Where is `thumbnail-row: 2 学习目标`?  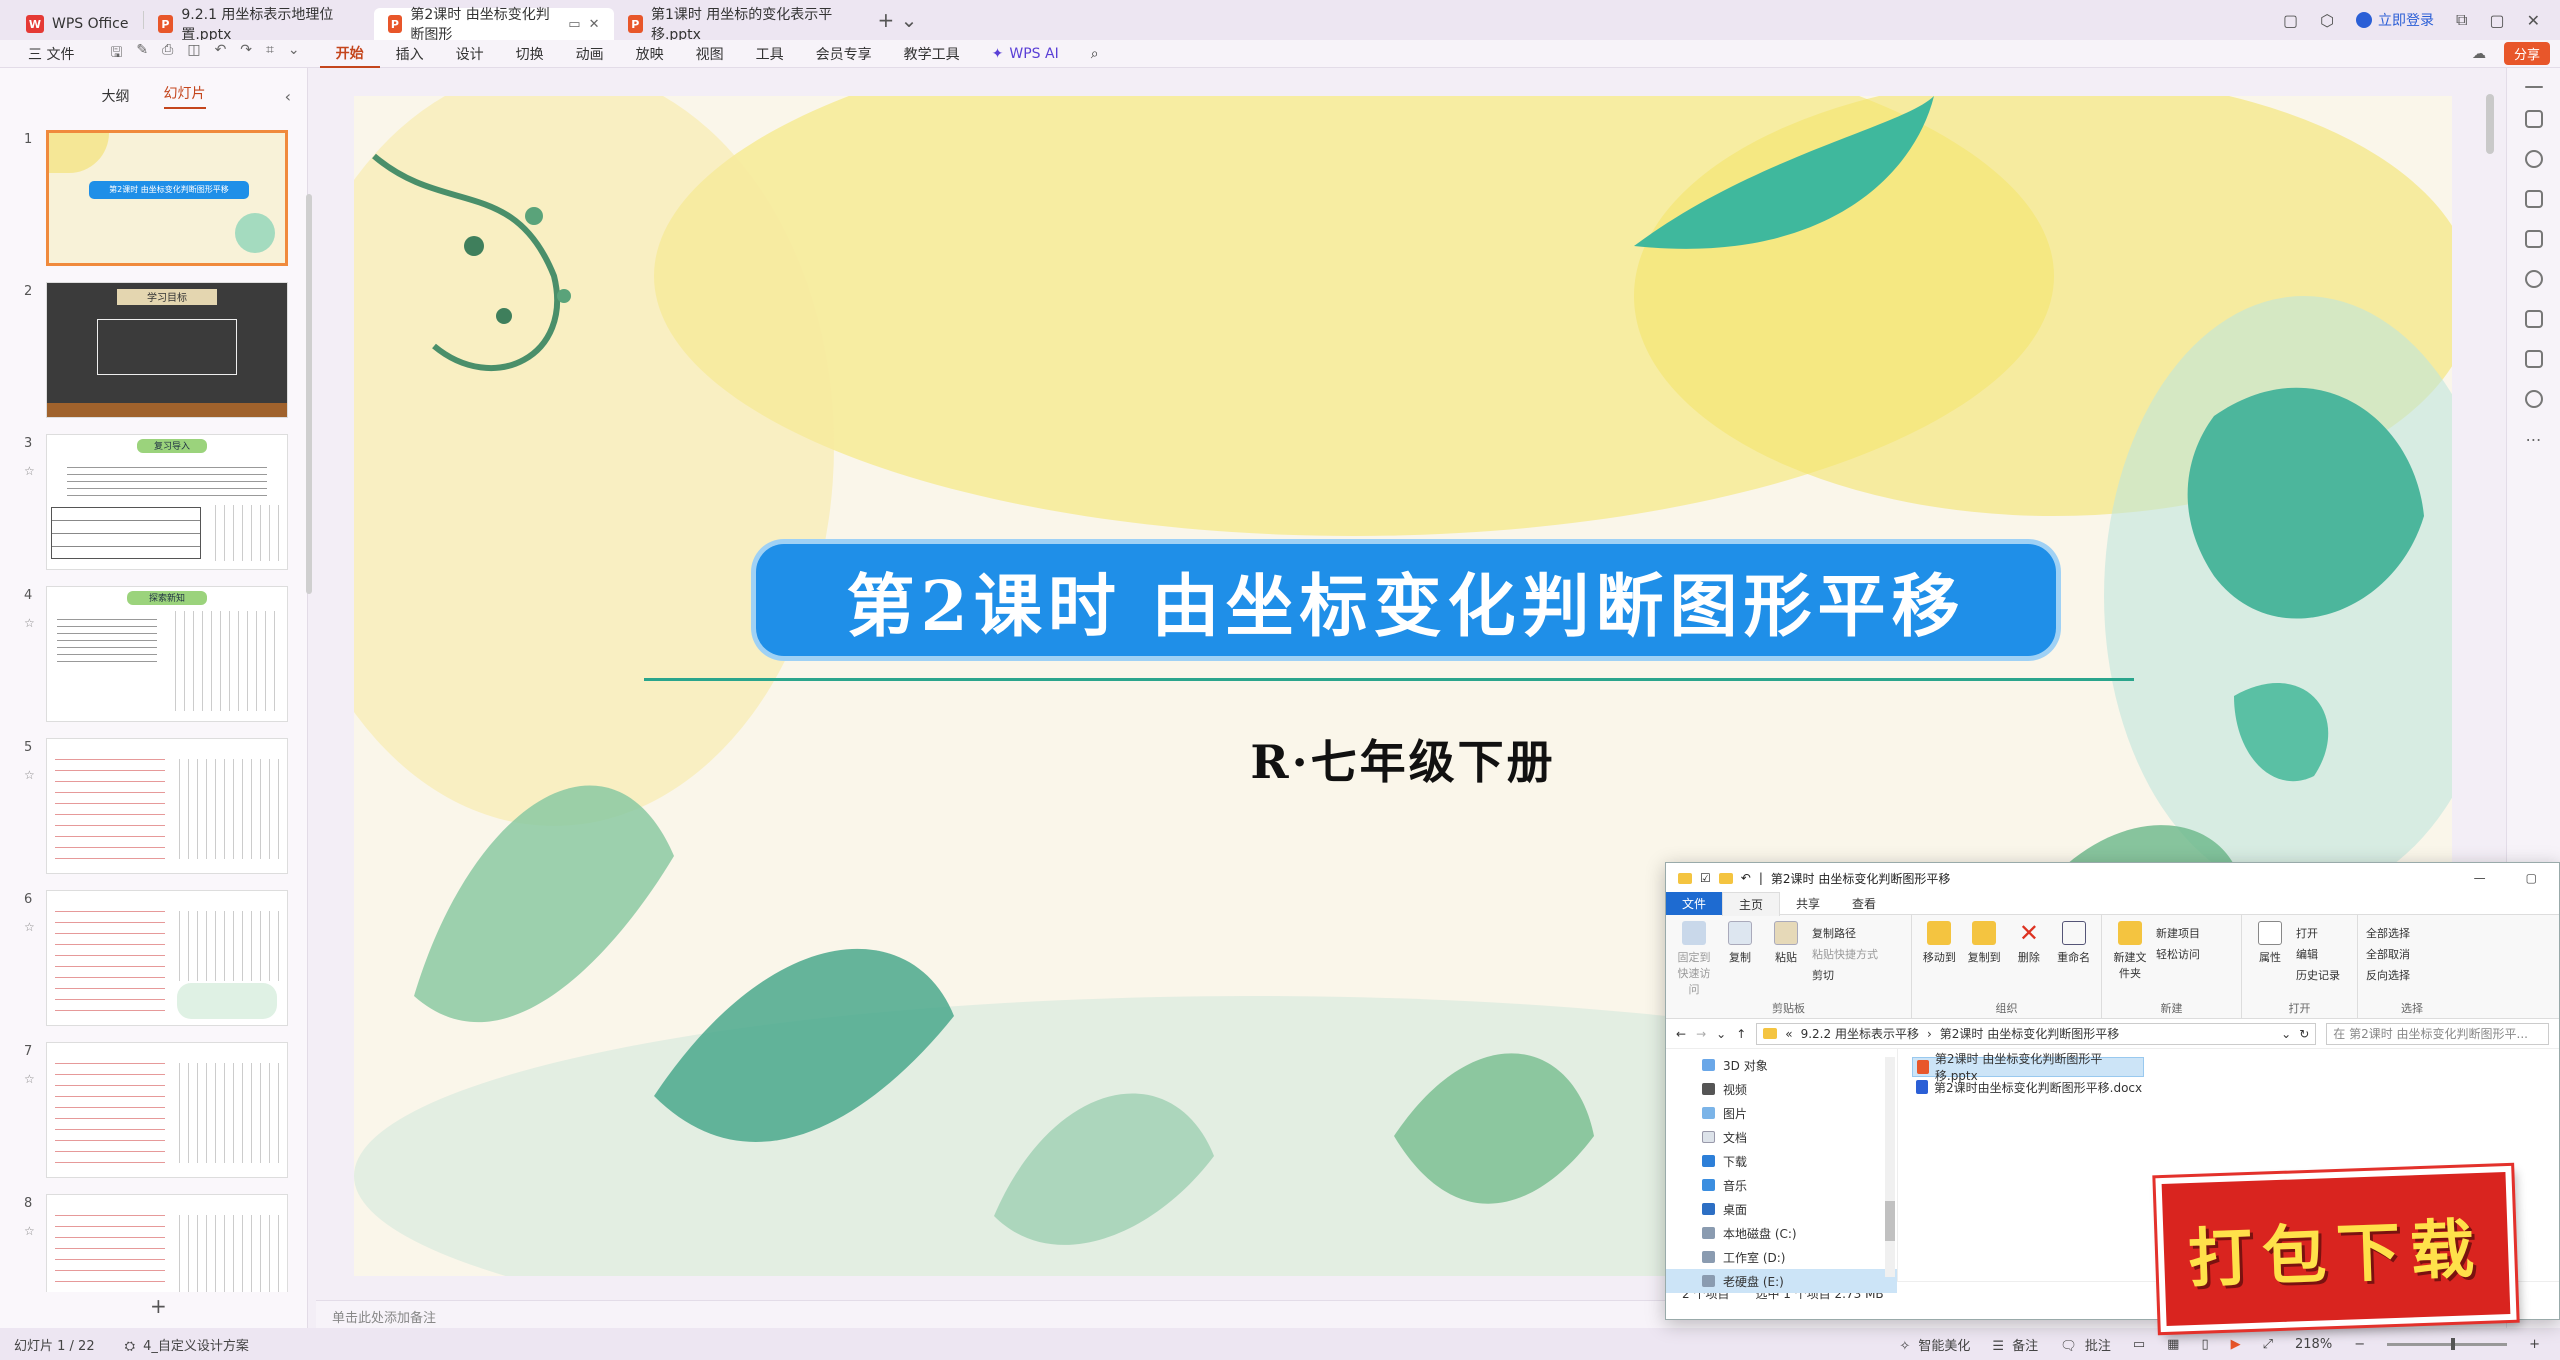 thumbnail-row: 2 学习目标 is located at coordinates (150, 352).